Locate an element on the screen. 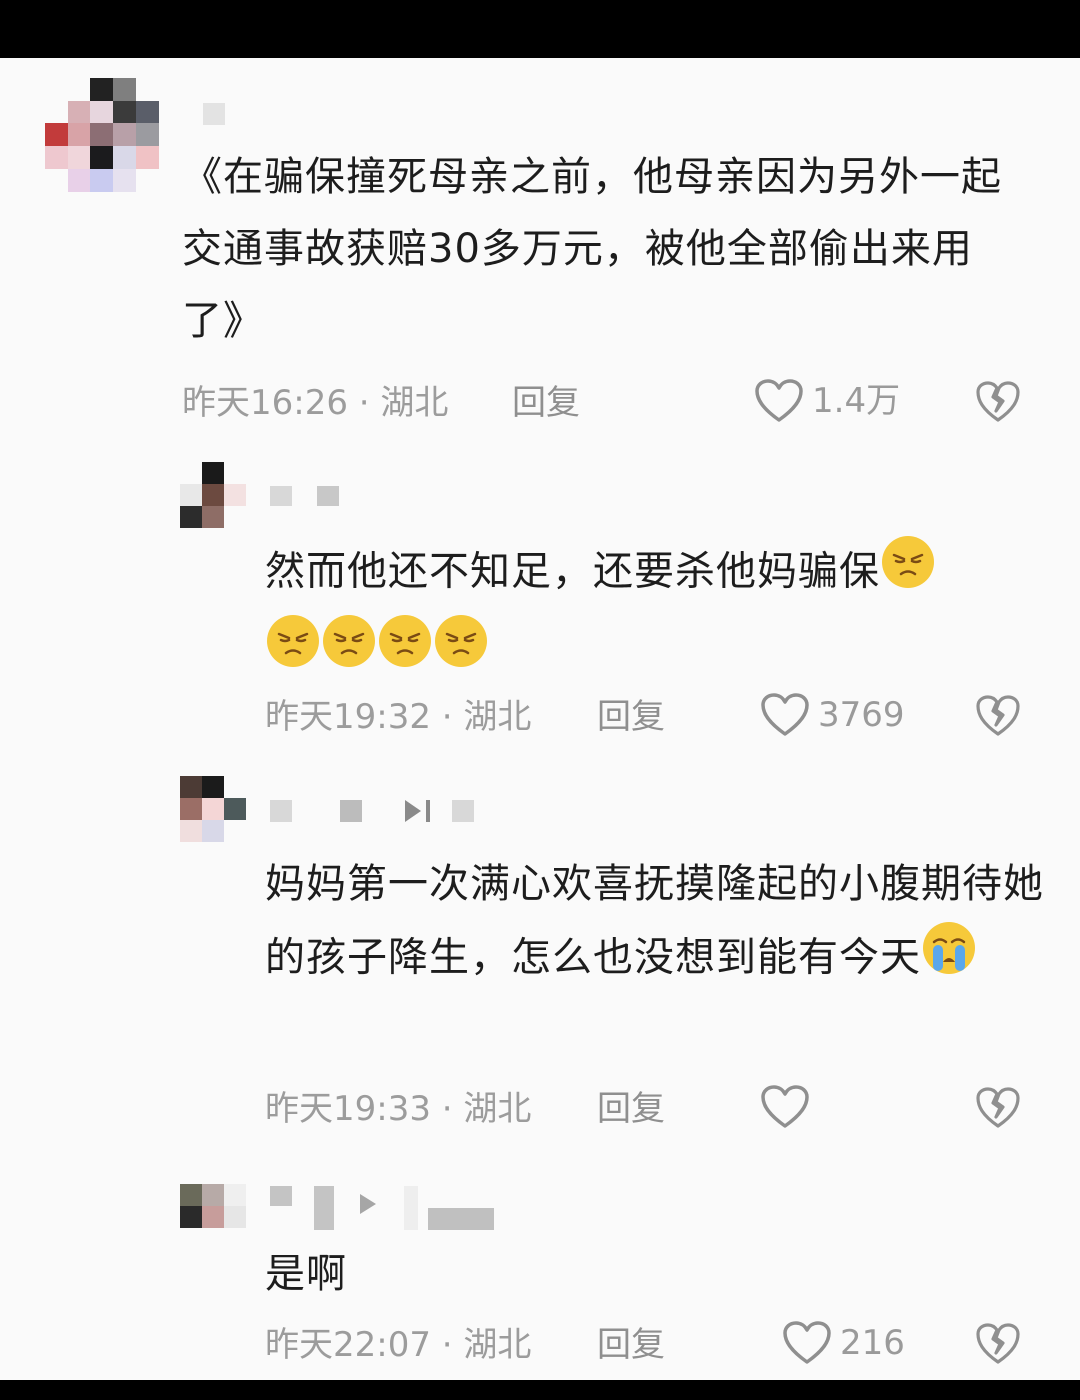  like-count: 1.4万 is located at coordinates (856, 401).